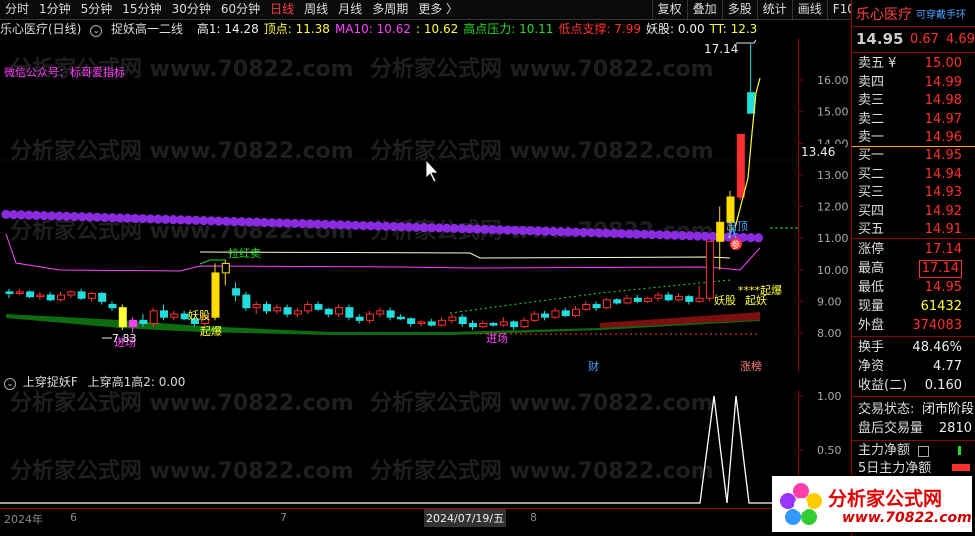 The width and height of the screenshot is (975, 536). I want to click on ask-row-4: 卖一 14.96, so click(913, 137).